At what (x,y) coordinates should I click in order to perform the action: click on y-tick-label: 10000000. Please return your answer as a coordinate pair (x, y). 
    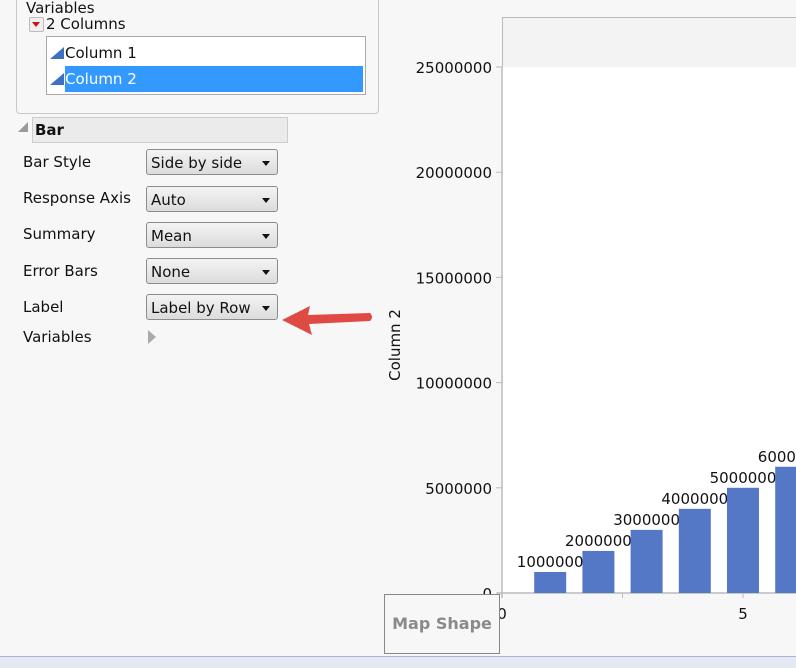
    Looking at the image, I should click on (454, 384).